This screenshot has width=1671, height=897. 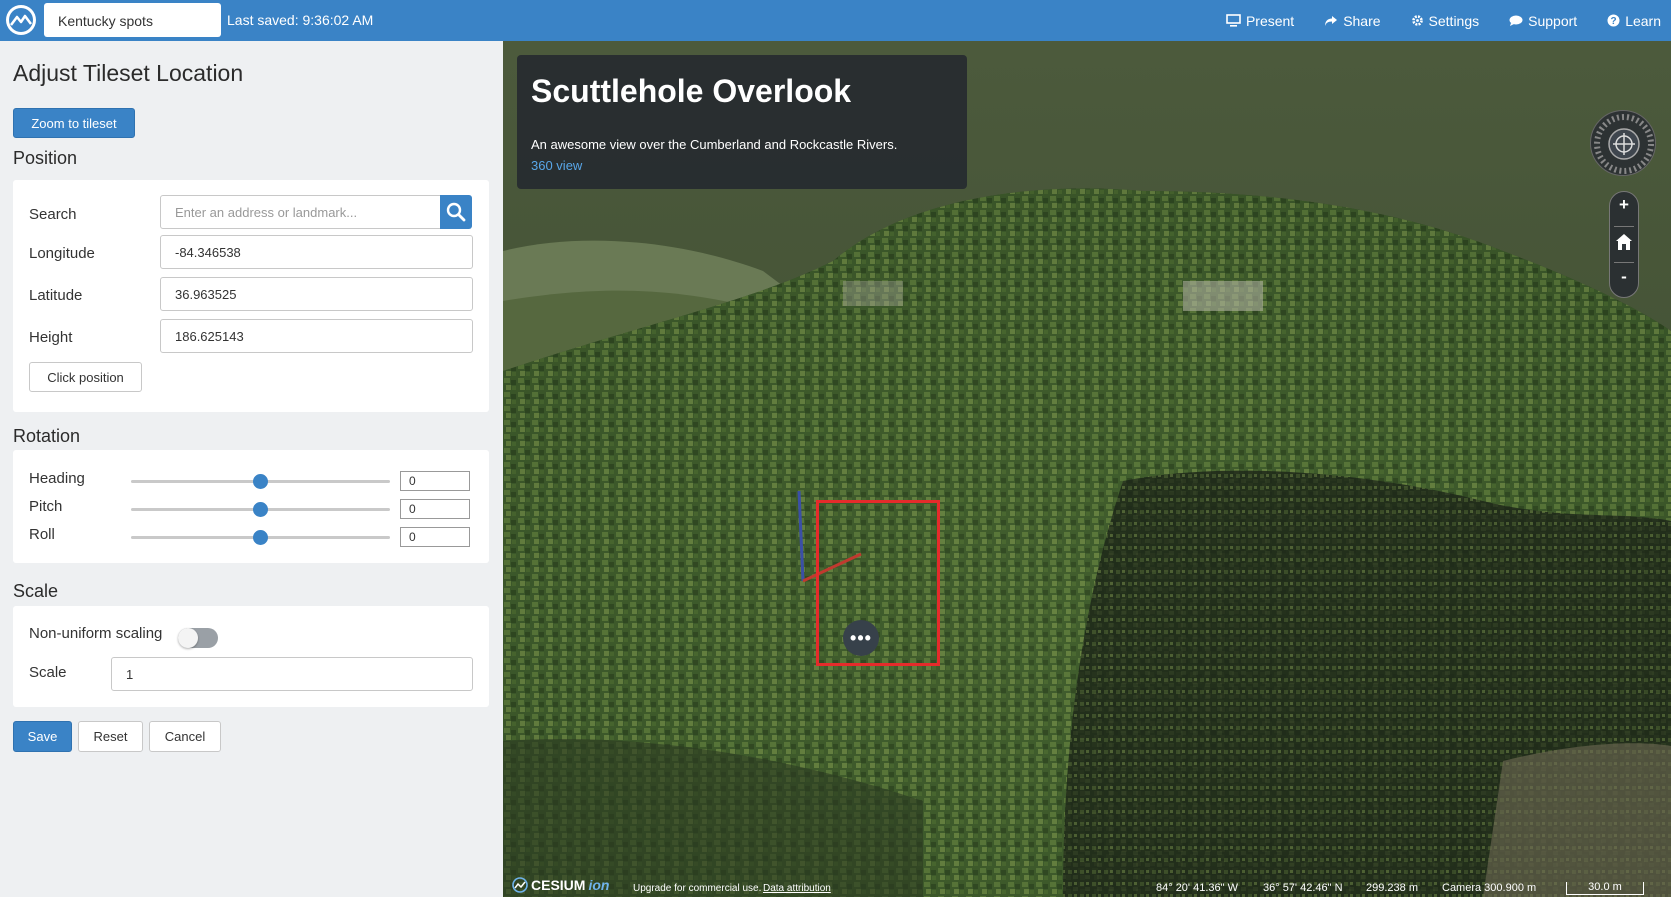 What do you see at coordinates (74, 123) in the screenshot?
I see `zoom-to-tileset-button: Zoom to tileset` at bounding box center [74, 123].